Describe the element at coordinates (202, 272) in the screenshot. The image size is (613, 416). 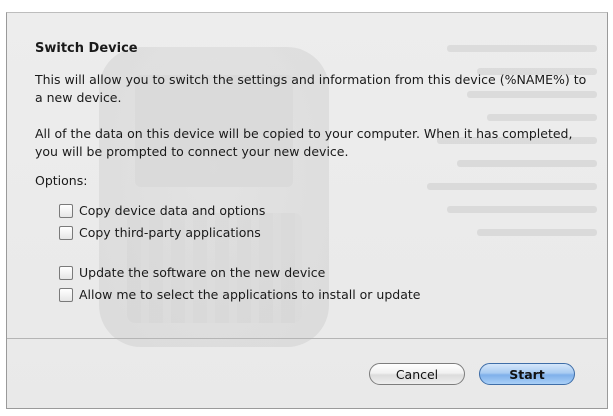
I see `checkbox-label: Update the software on the new device` at that location.